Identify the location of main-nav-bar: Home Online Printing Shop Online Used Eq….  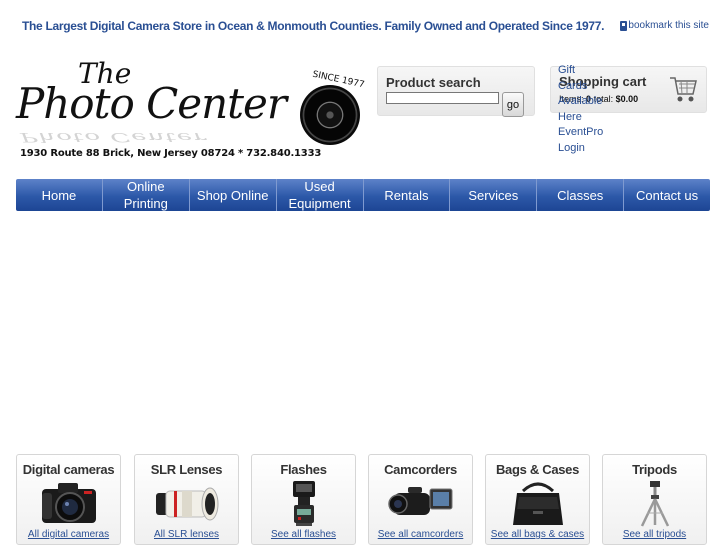
(363, 195).